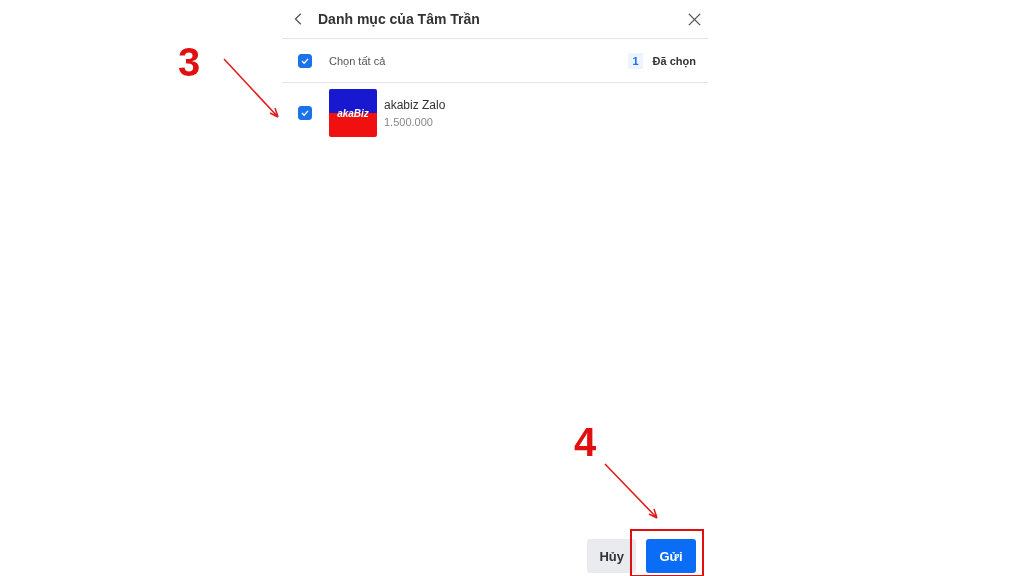 The image size is (1024, 576). I want to click on check-icon, so click(305, 113).